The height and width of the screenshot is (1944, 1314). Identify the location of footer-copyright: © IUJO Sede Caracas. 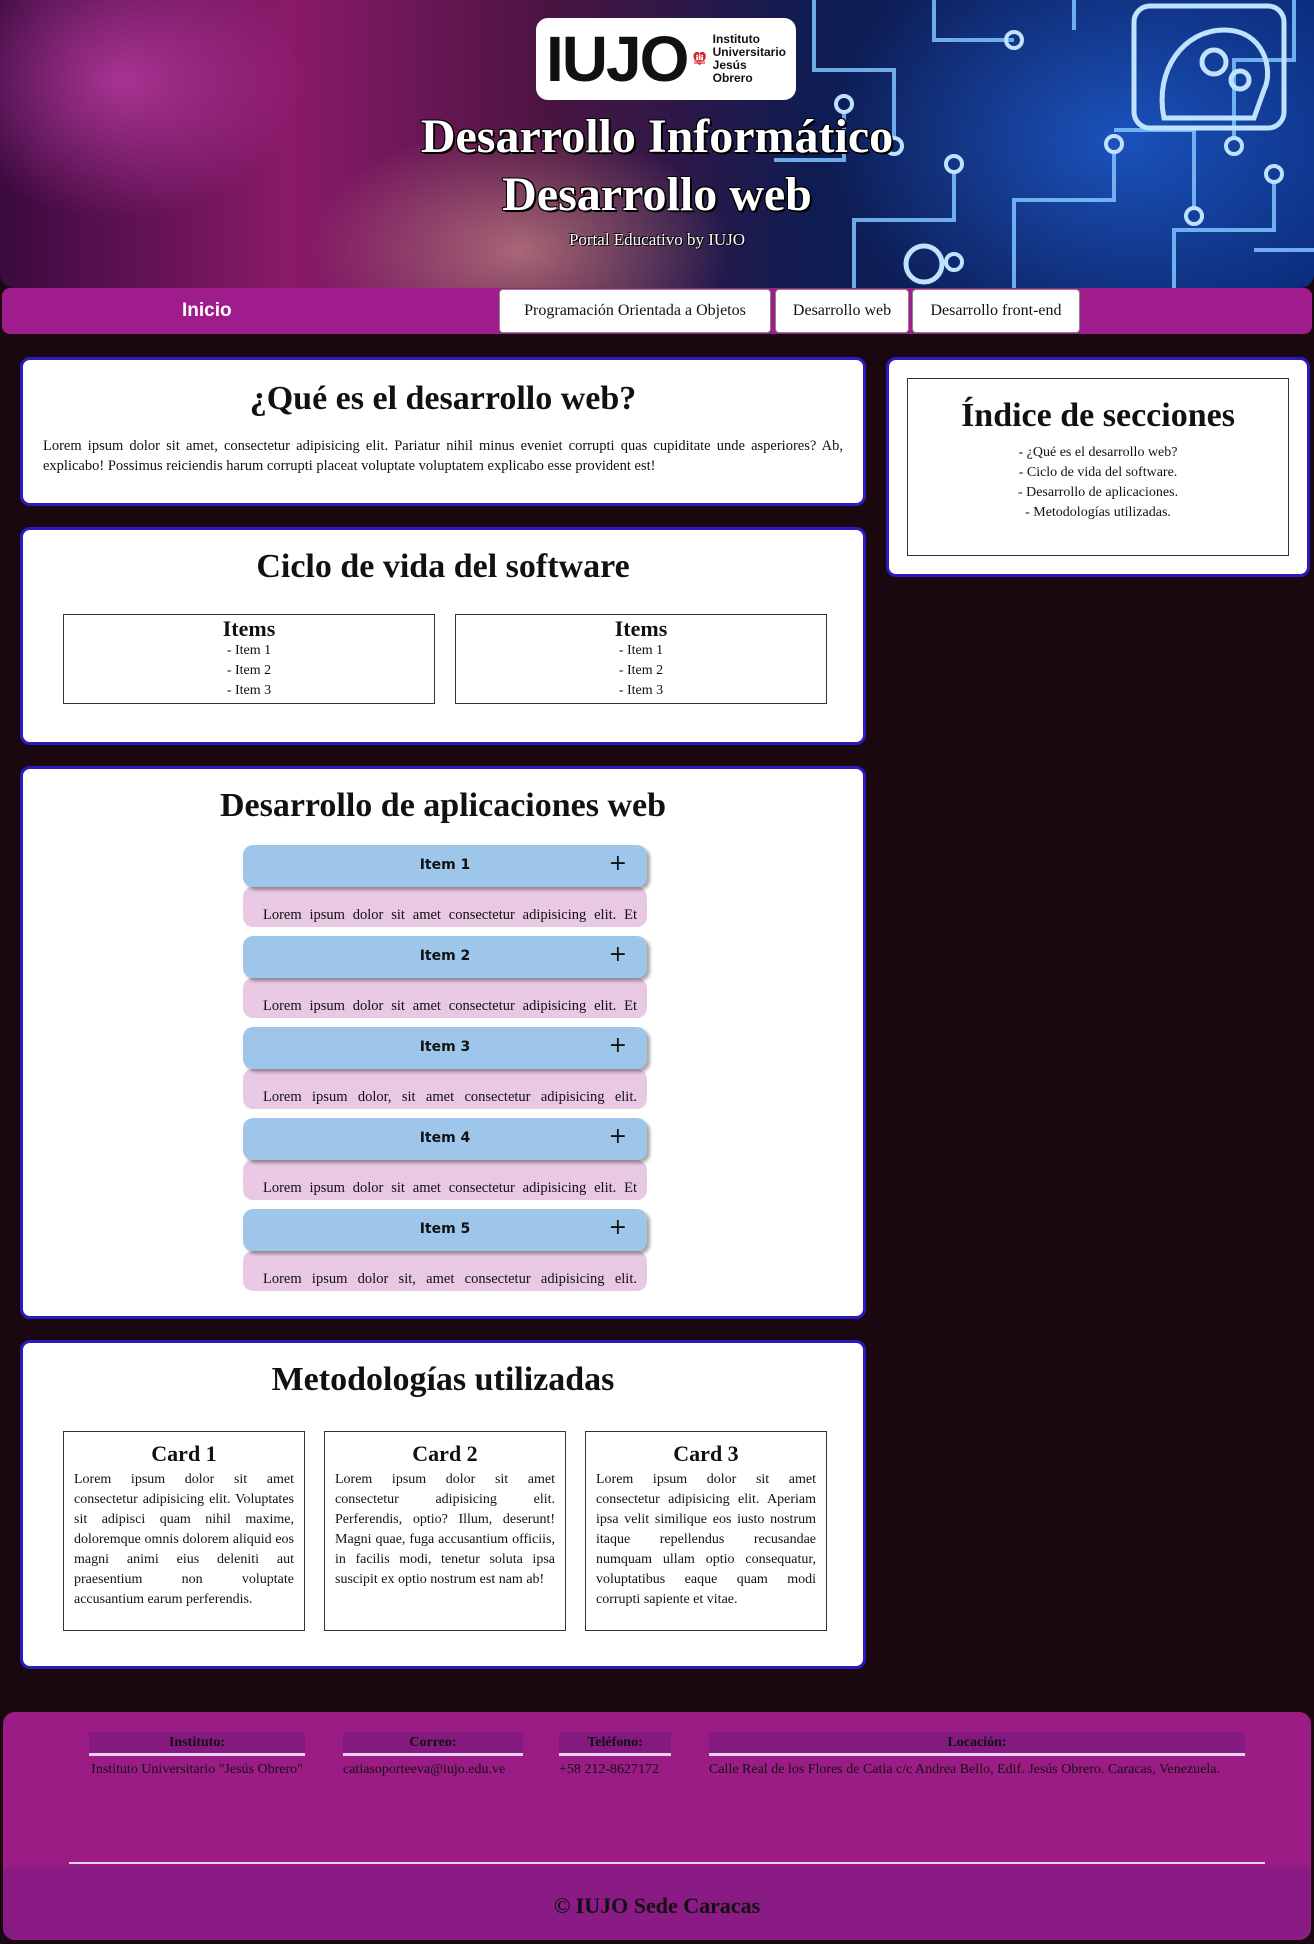
(657, 1905).